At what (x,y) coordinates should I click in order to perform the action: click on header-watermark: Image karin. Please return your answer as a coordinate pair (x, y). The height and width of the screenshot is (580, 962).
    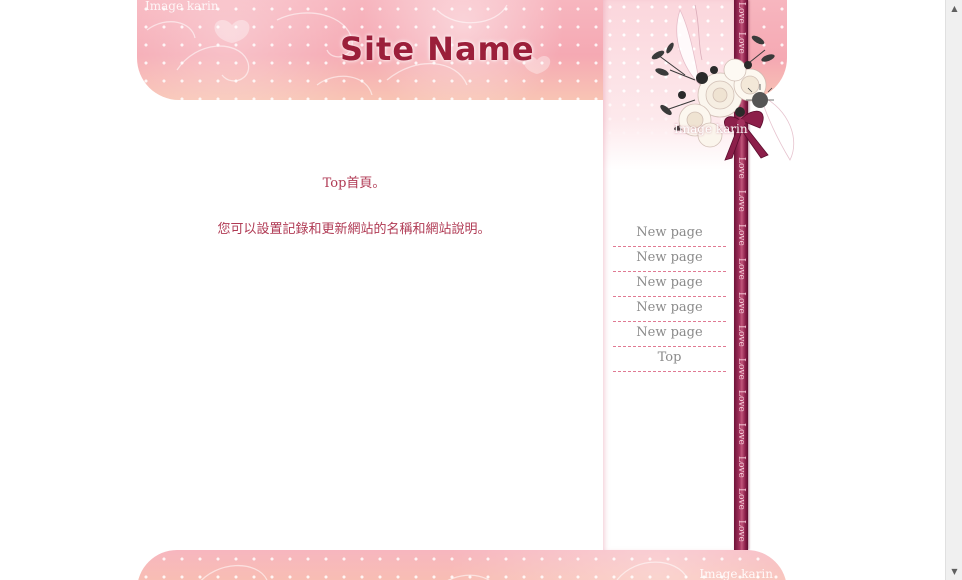
    Looking at the image, I should click on (182, 6).